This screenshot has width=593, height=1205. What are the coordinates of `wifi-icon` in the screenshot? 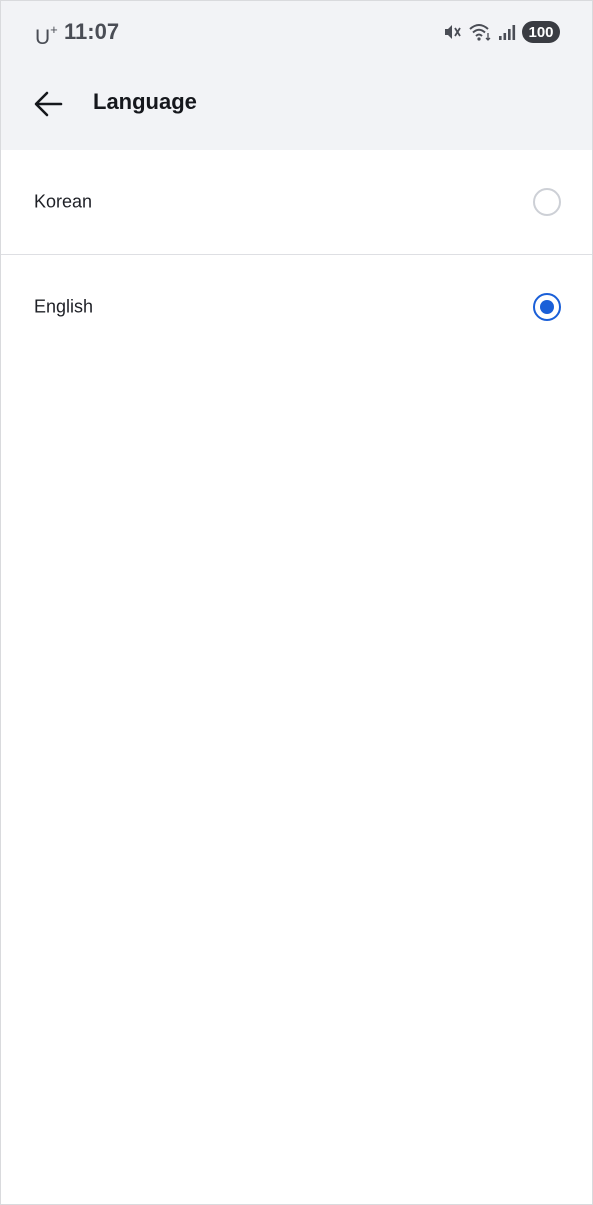 It's located at (480, 32).